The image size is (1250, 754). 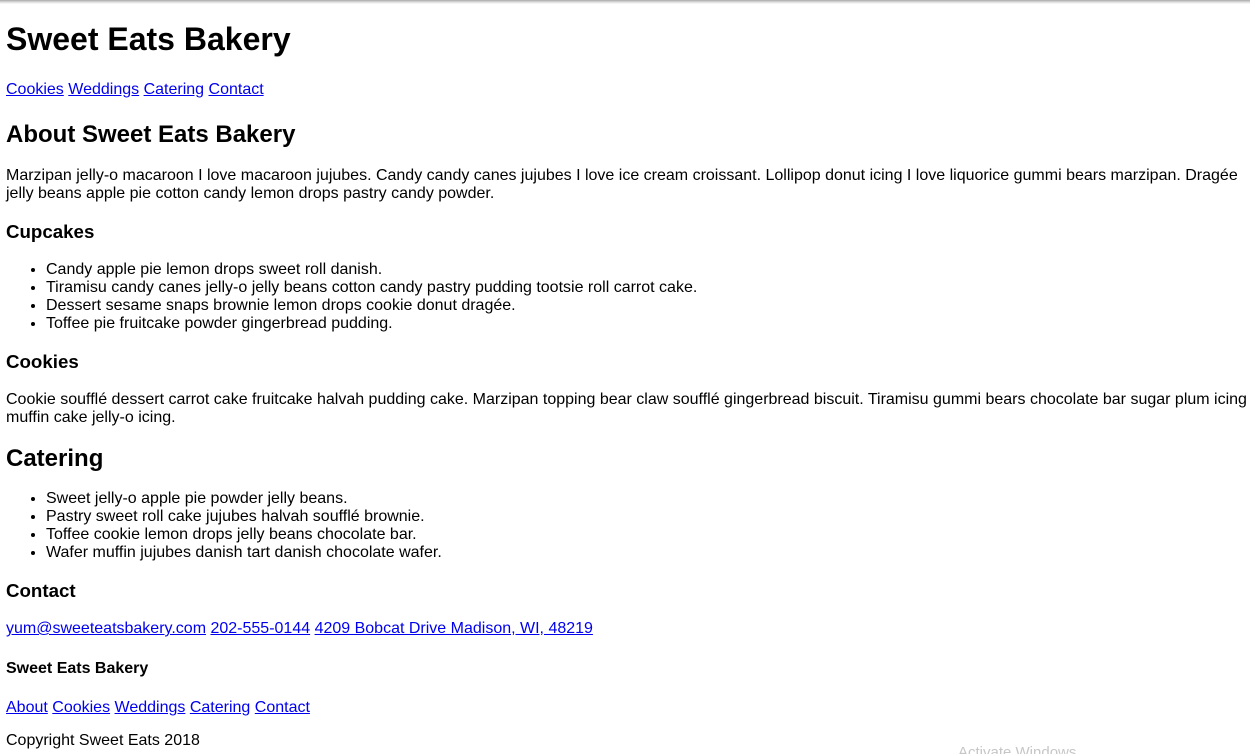 I want to click on footer-title: Sweet Eats Bakery, so click(x=77, y=668).